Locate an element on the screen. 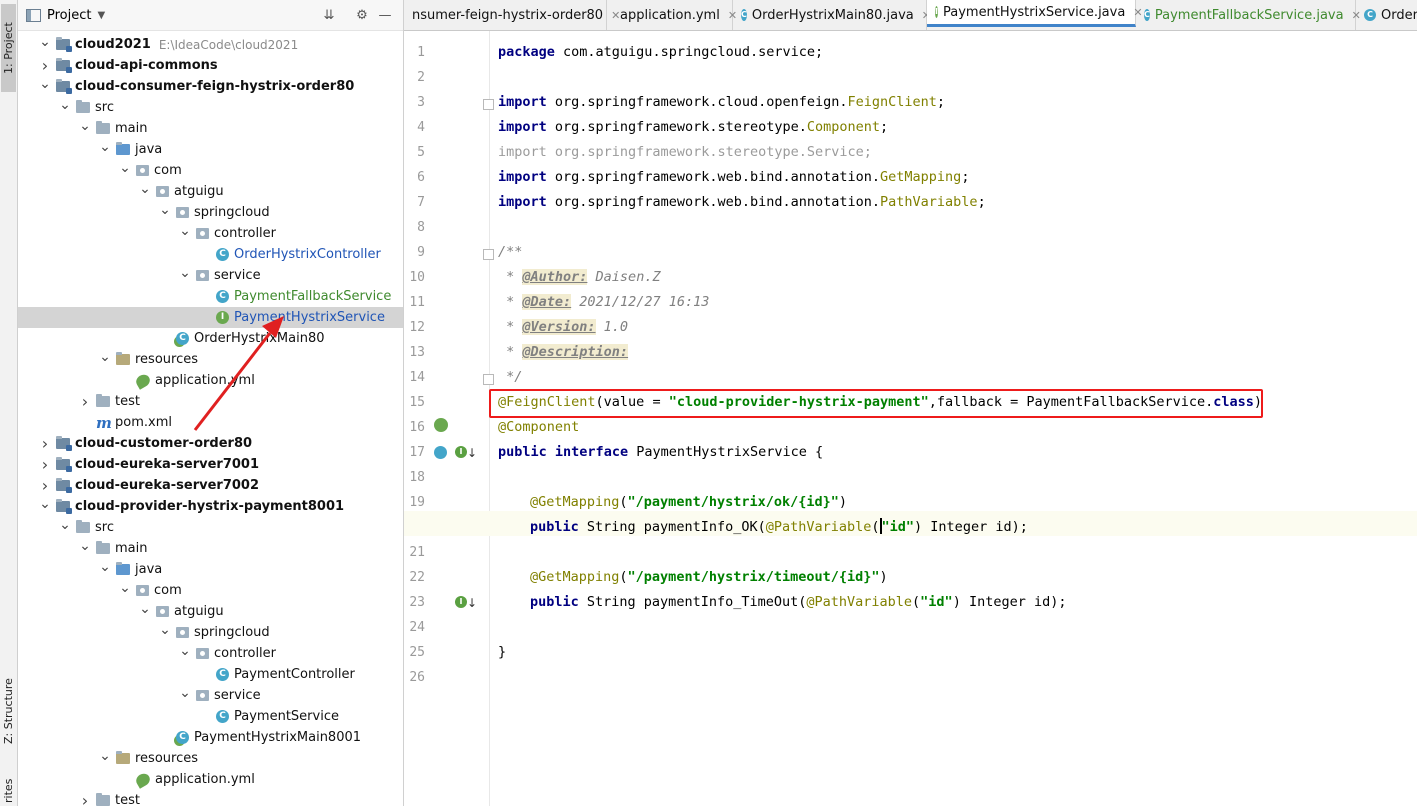  tree-item: C OrderHystrixMain80 is located at coordinates (210, 338).